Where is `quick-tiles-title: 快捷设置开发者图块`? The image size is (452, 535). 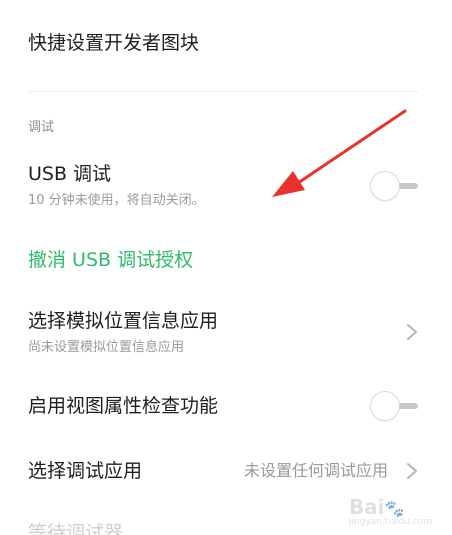 quick-tiles-title: 快捷设置开发者图块 is located at coordinates (114, 43).